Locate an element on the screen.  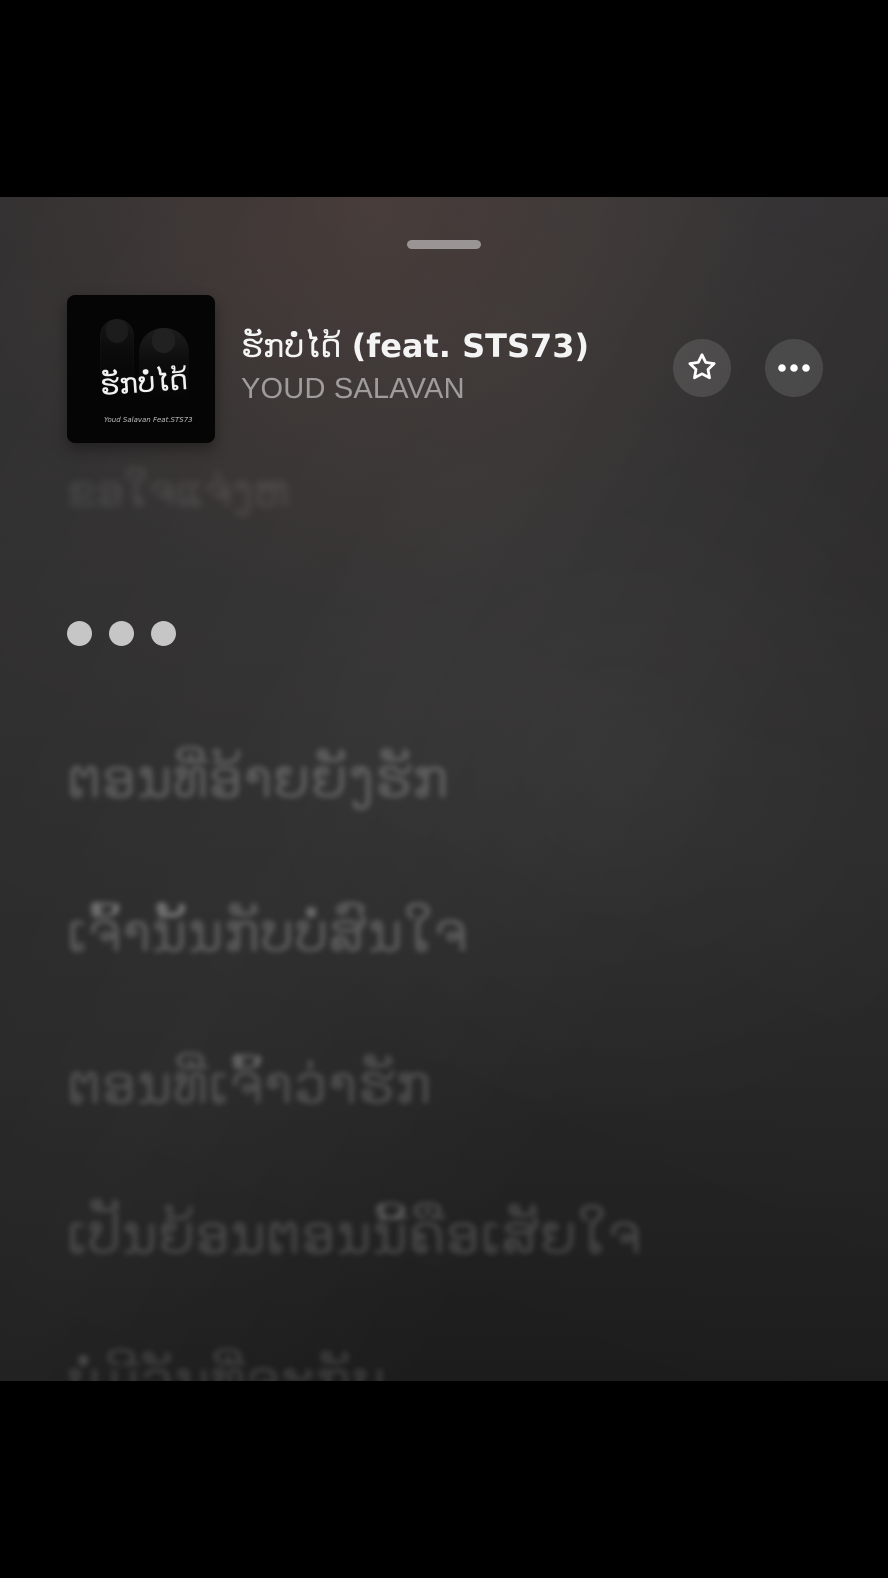
star-icon is located at coordinates (702, 368).